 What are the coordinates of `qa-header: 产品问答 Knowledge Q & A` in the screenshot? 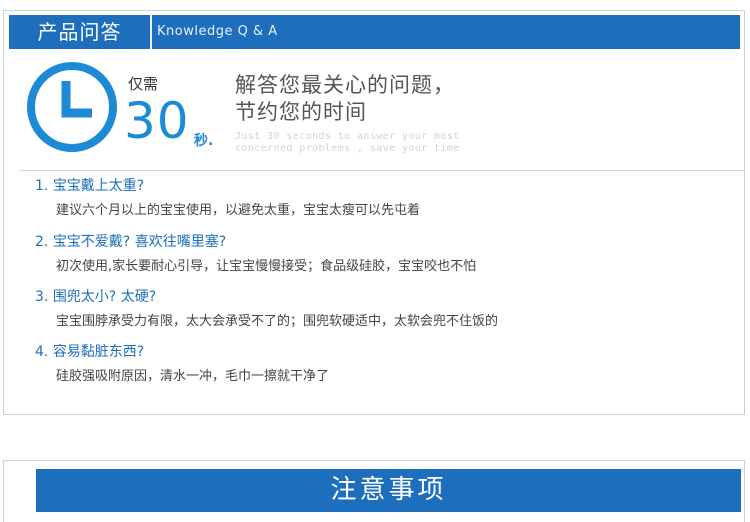 It's located at (374, 32).